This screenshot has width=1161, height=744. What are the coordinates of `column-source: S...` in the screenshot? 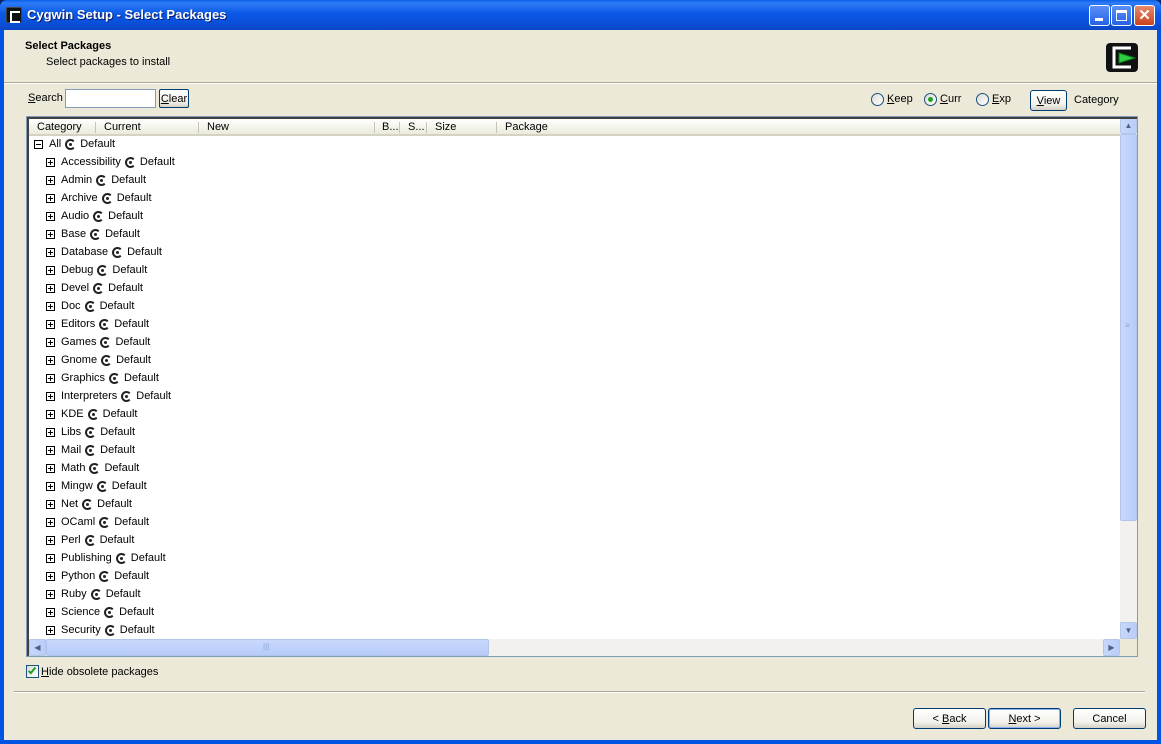 It's located at (416, 127).